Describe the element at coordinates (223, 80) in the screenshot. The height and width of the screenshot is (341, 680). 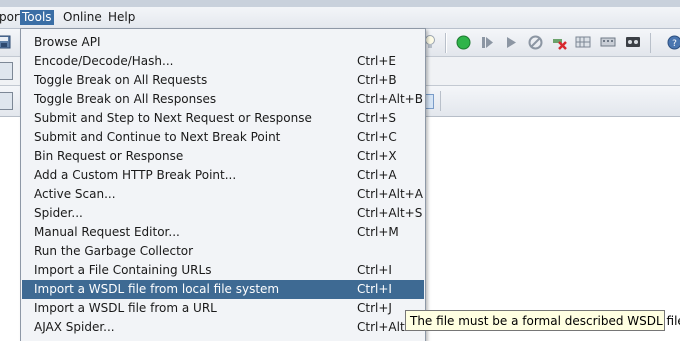
I see `menu-item-toggle-break-requests: Toggle Break on All Requests Ctrl+B` at that location.